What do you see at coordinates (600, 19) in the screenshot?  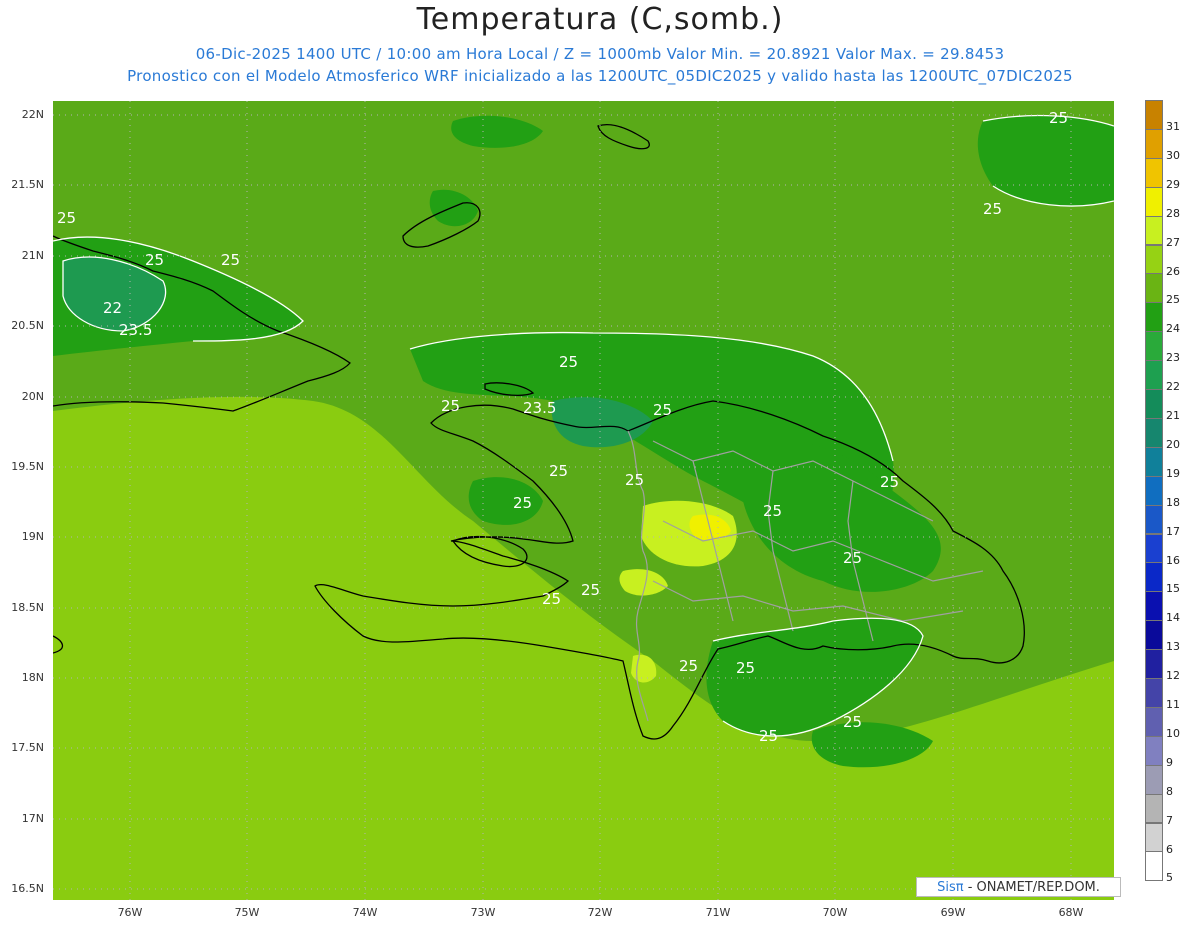 I see `chart-title: Temperatura (C,somb.)` at bounding box center [600, 19].